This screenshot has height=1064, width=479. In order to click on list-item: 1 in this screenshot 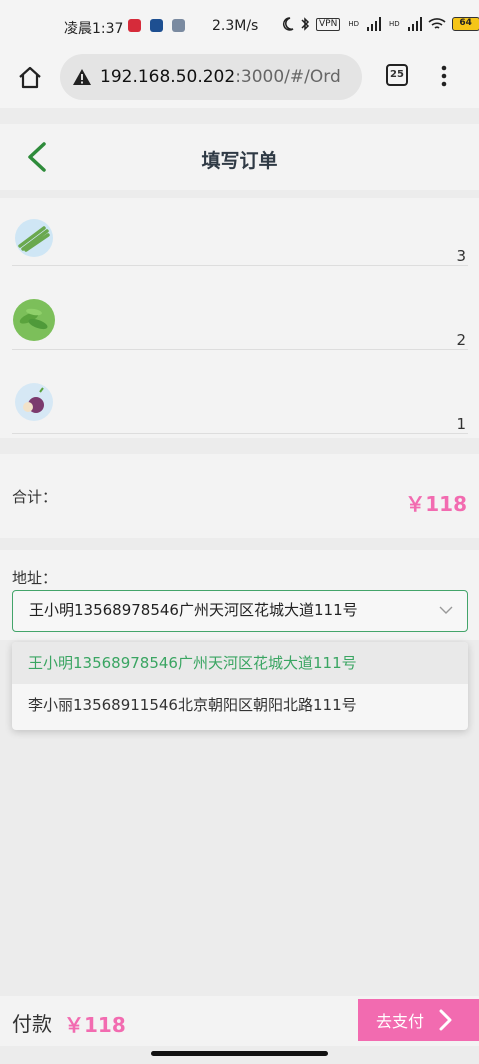, I will do `click(240, 400)`.